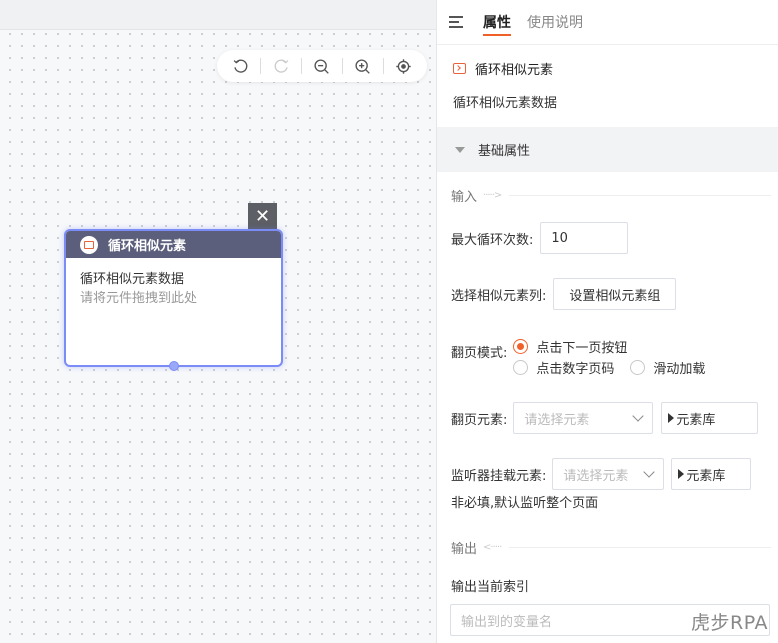  I want to click on panel-tabs: 属性 使用说明, so click(607, 22).